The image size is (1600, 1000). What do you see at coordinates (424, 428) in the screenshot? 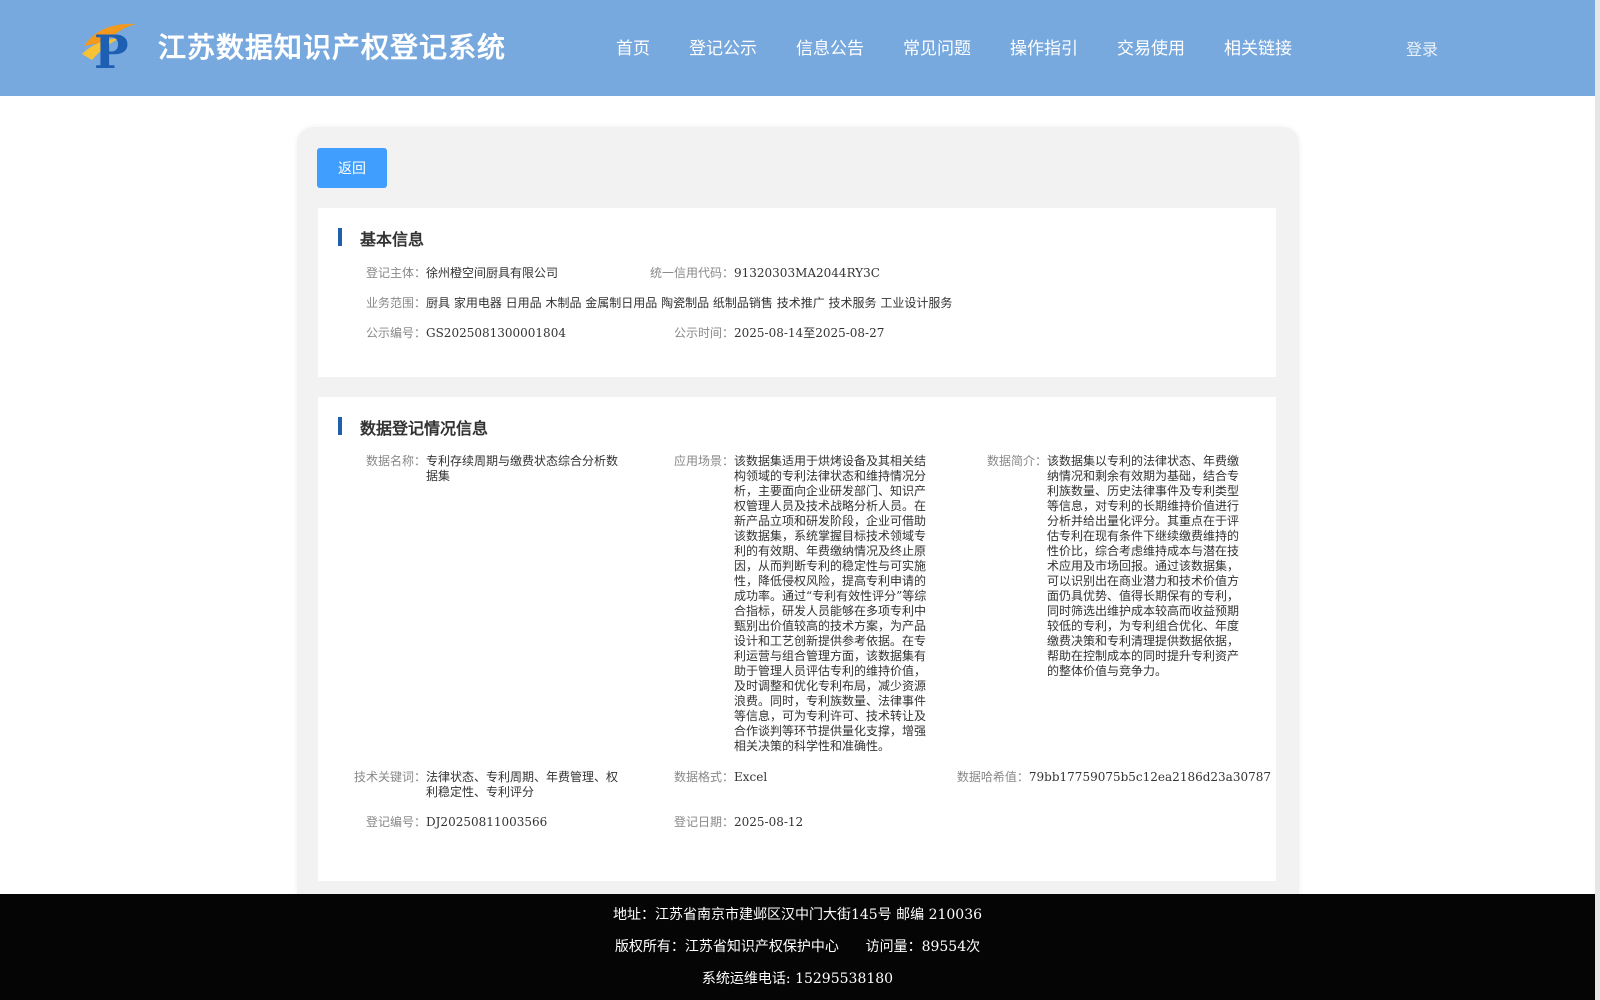
I see `registration-info-title: 数据登记情况信息` at bounding box center [424, 428].